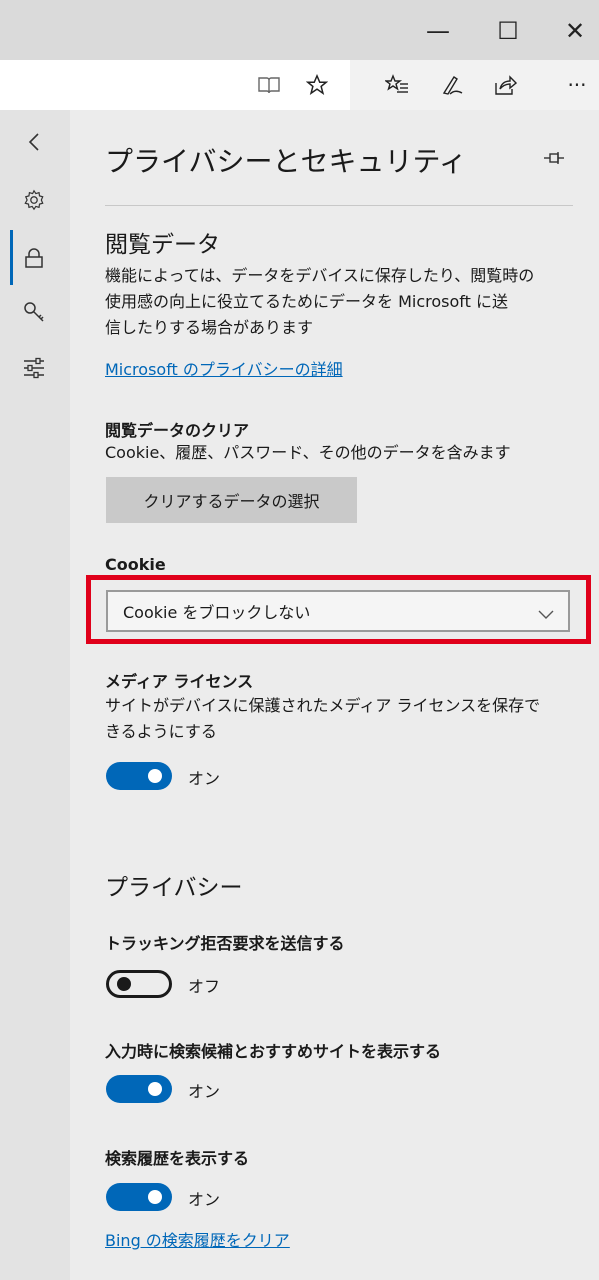  I want to click on address-bar, so click(175, 85).